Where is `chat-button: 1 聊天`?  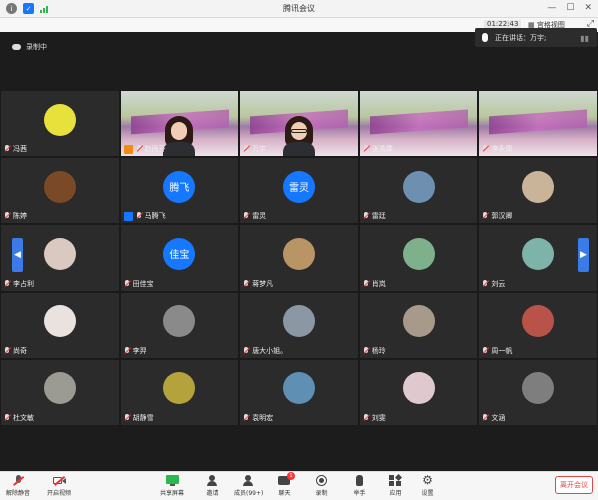 chat-button: 1 聊天 is located at coordinates (286, 484).